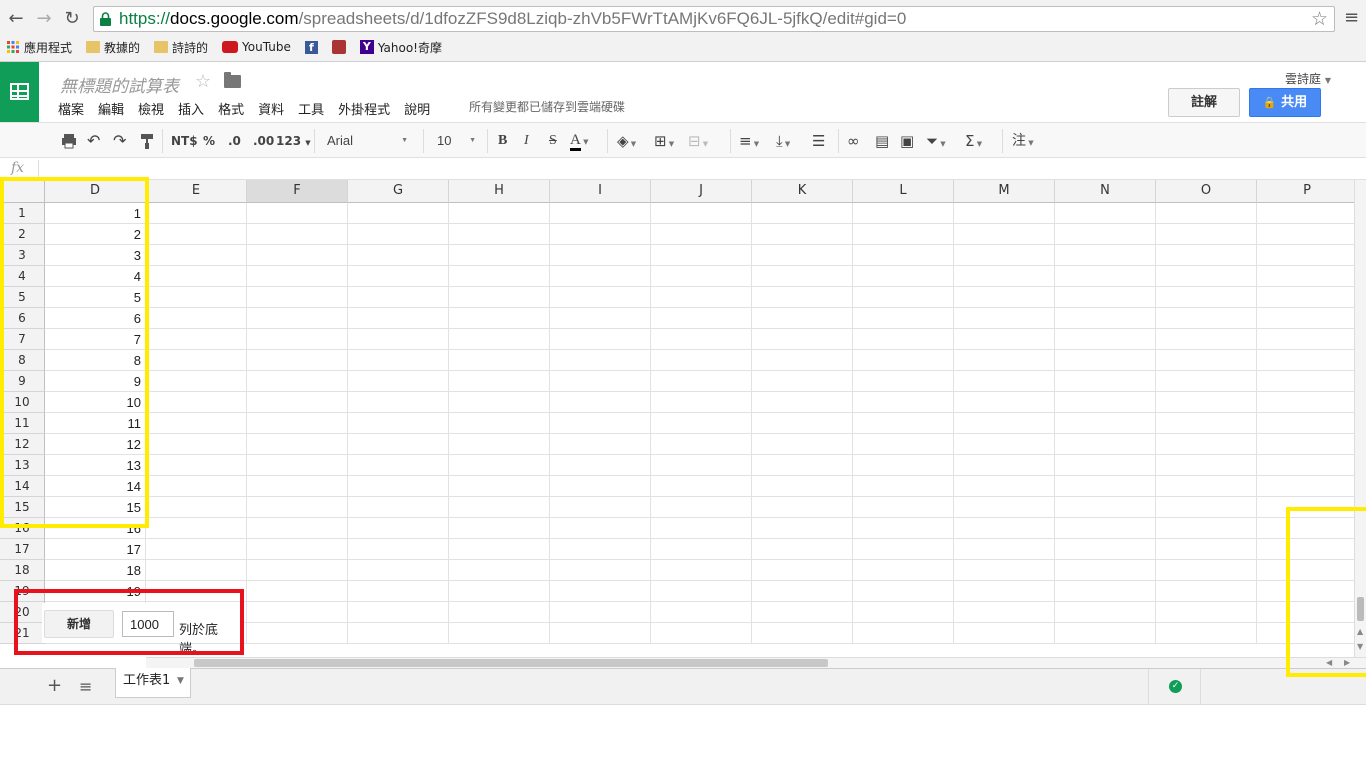 The width and height of the screenshot is (1366, 768). I want to click on cell-d11: 11, so click(95, 423).